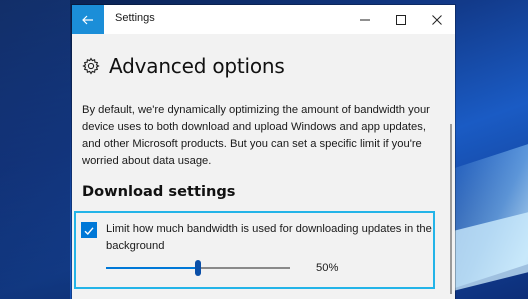 Image resolution: width=528 pixels, height=299 pixels. Describe the element at coordinates (197, 66) in the screenshot. I see `page-title: Advanced options` at that location.